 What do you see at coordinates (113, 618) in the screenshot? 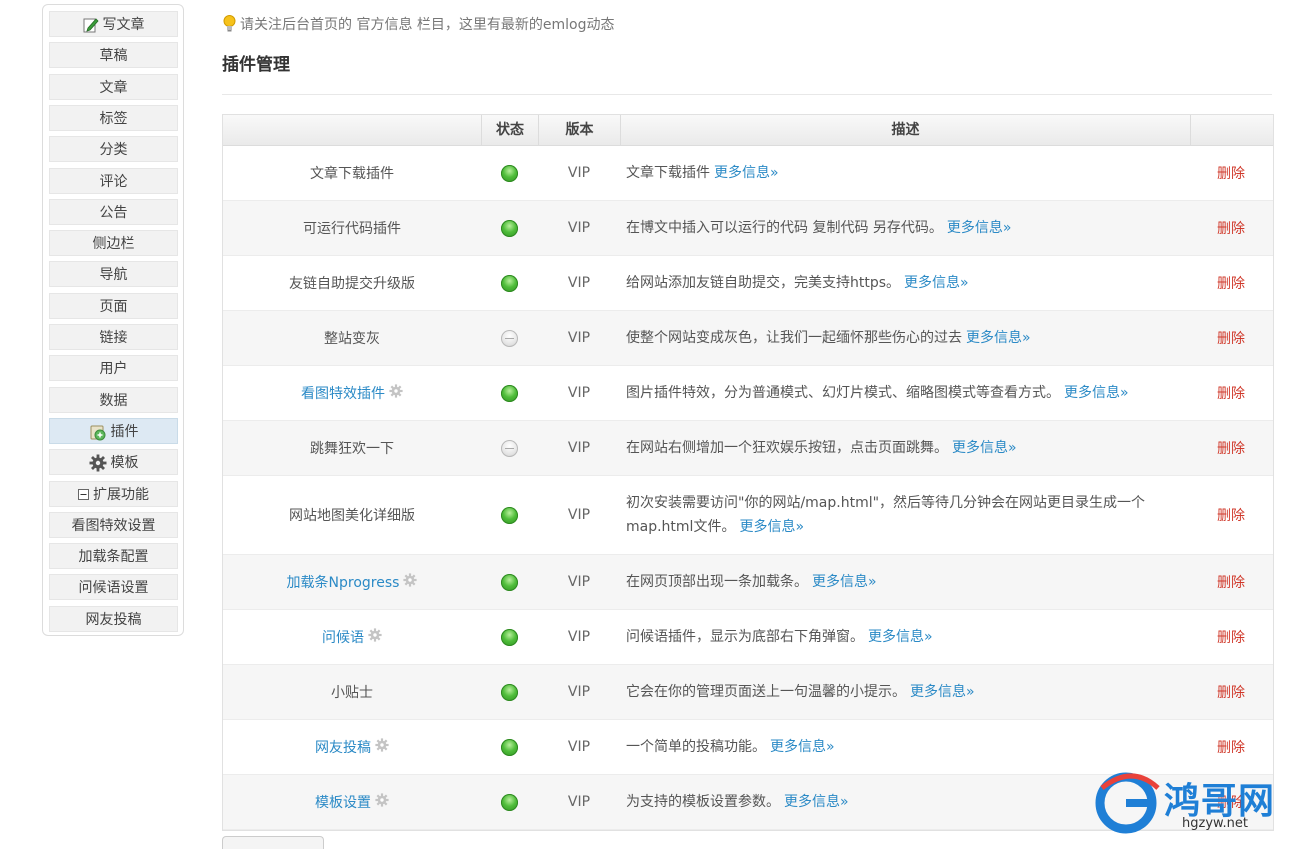
I see `sidebar-item-19: 网友投稿` at bounding box center [113, 618].